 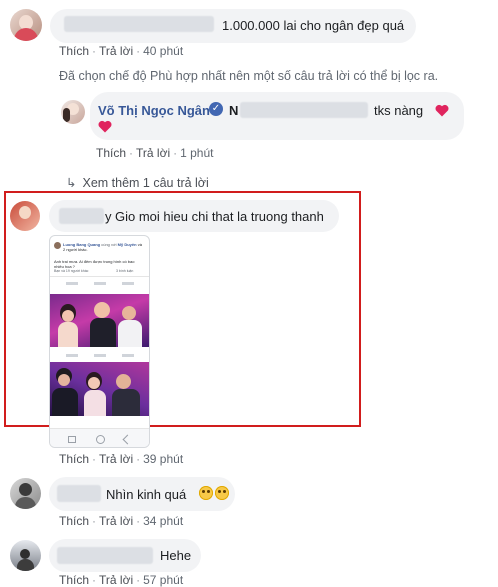 I want to click on comment-text: Gio moi hieu chi that la truong thanh, so click(x=219, y=216).